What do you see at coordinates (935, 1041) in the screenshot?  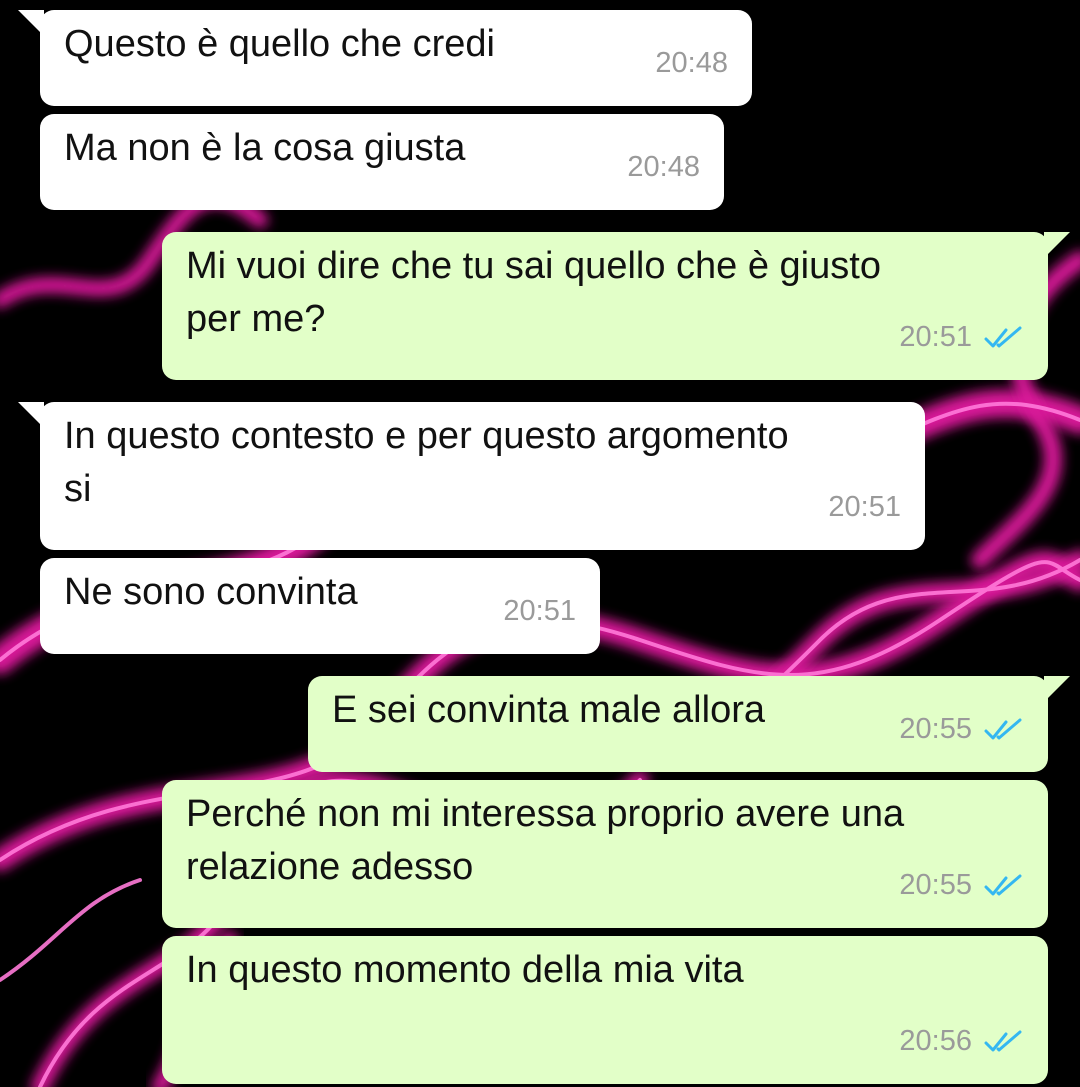 I see `message-time: 20:56` at bounding box center [935, 1041].